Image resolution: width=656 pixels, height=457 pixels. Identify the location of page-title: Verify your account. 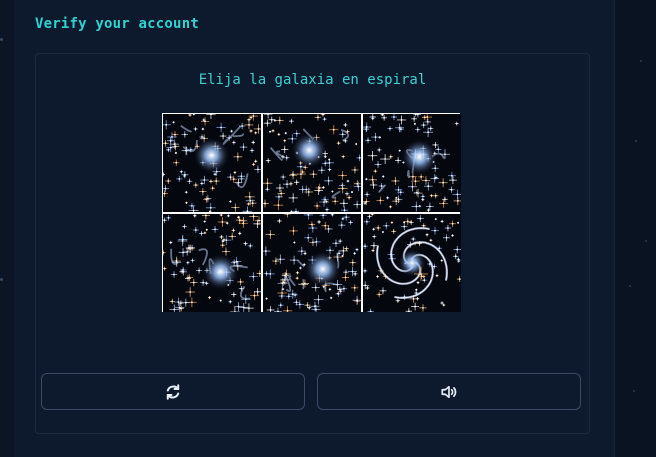
(117, 24).